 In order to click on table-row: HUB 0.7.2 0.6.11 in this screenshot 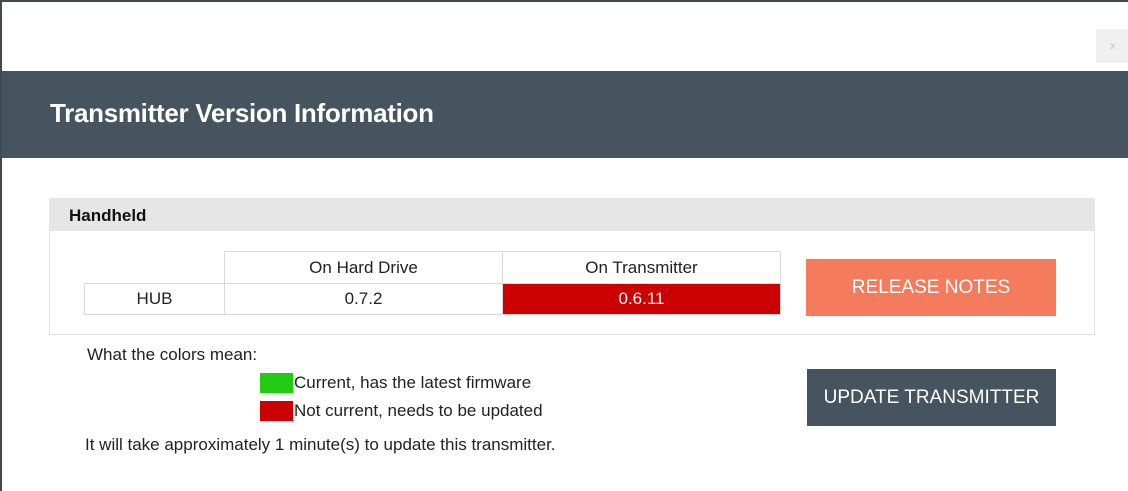, I will do `click(432, 299)`.